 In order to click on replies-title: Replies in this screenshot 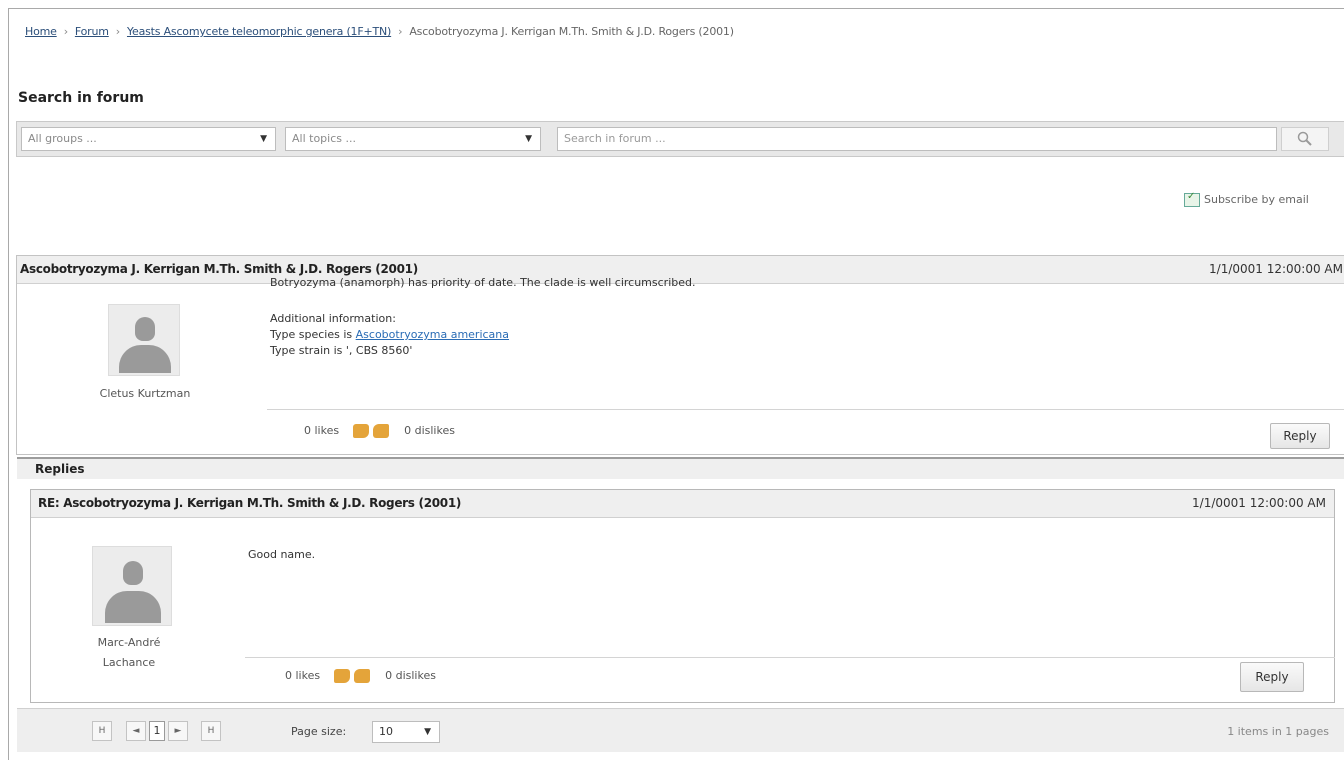, I will do `click(60, 469)`.